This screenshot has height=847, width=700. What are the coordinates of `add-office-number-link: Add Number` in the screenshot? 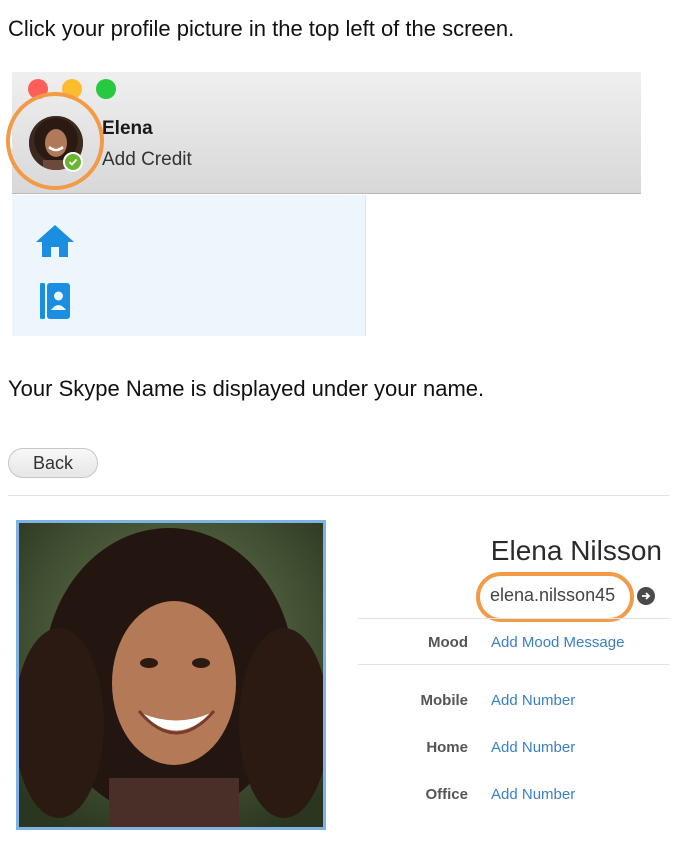 It's located at (533, 794).